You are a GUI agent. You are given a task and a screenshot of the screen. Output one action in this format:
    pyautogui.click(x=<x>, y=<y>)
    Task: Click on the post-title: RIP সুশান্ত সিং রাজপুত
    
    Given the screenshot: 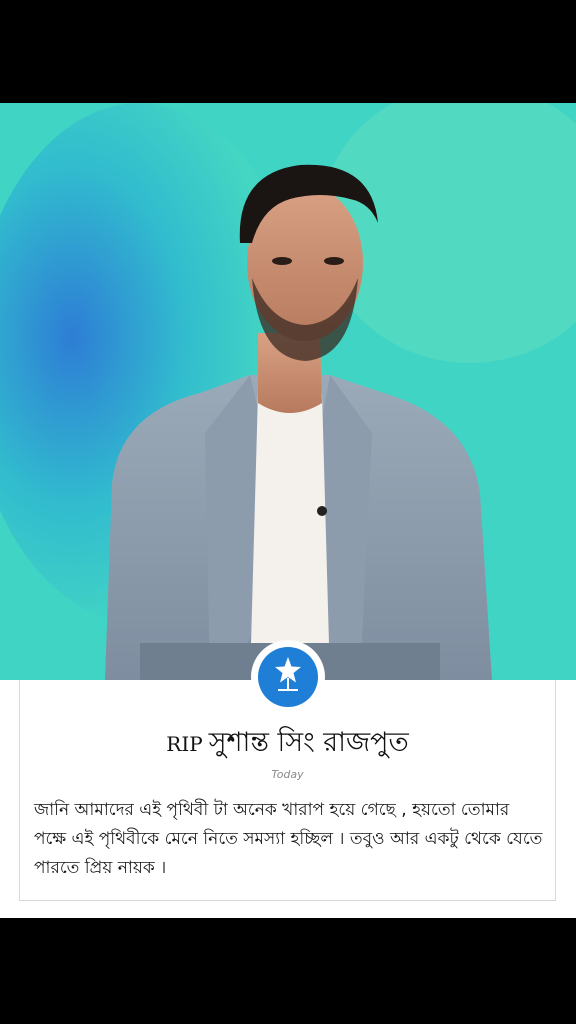 What is the action you would take?
    pyautogui.click(x=287, y=744)
    